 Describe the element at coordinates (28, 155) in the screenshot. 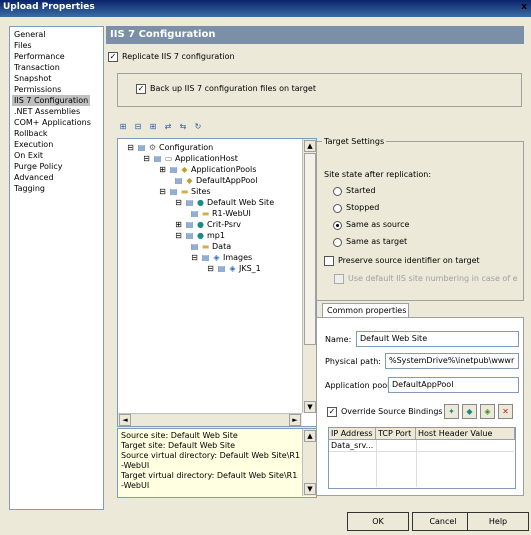

I see `nav-item-on-exit: On Exit` at that location.